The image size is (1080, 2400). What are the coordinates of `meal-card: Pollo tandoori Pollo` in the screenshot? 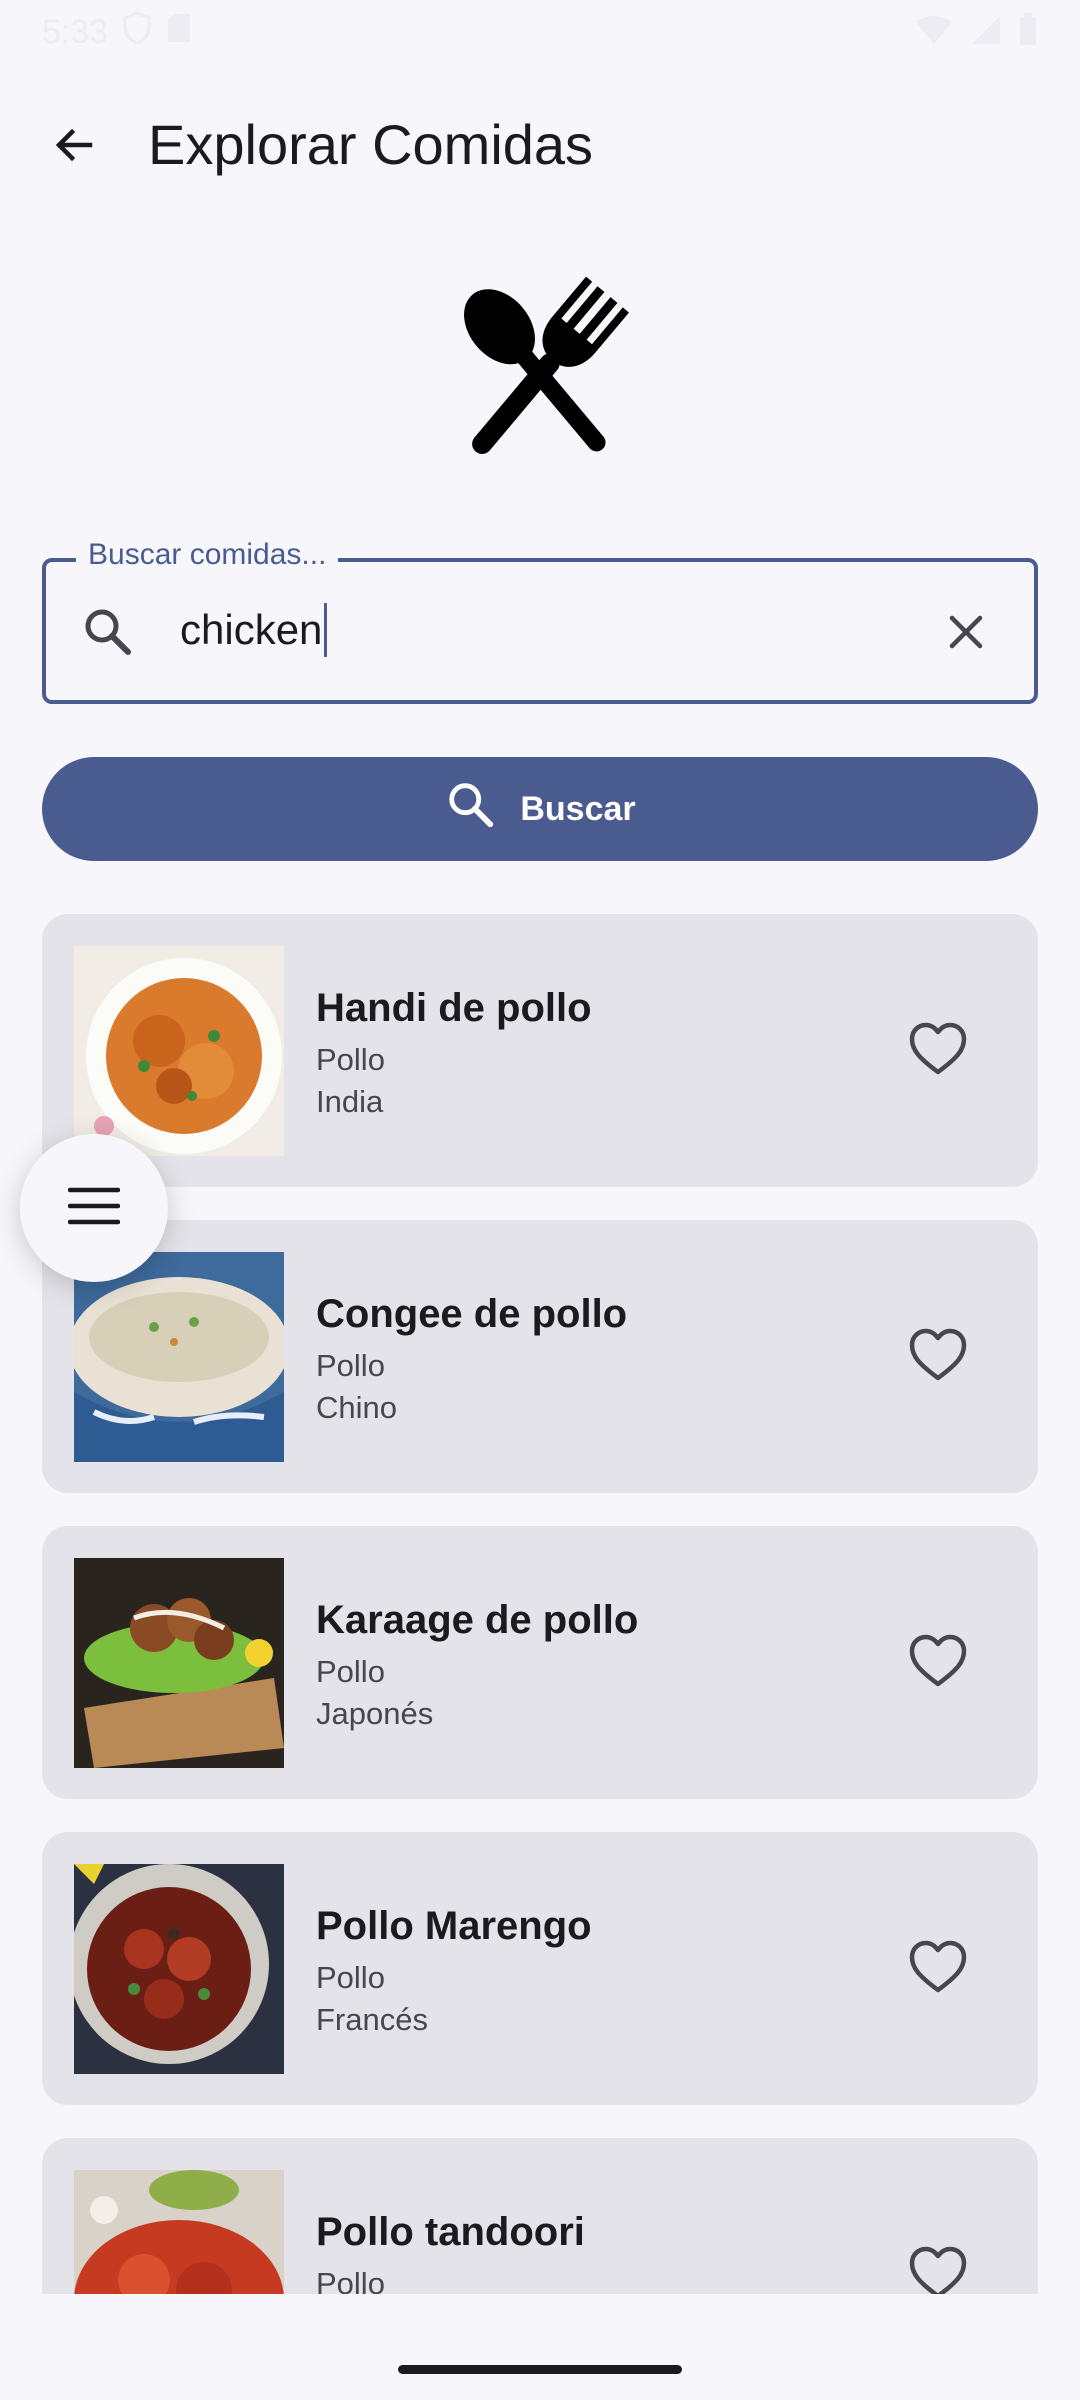 It's located at (540, 2216).